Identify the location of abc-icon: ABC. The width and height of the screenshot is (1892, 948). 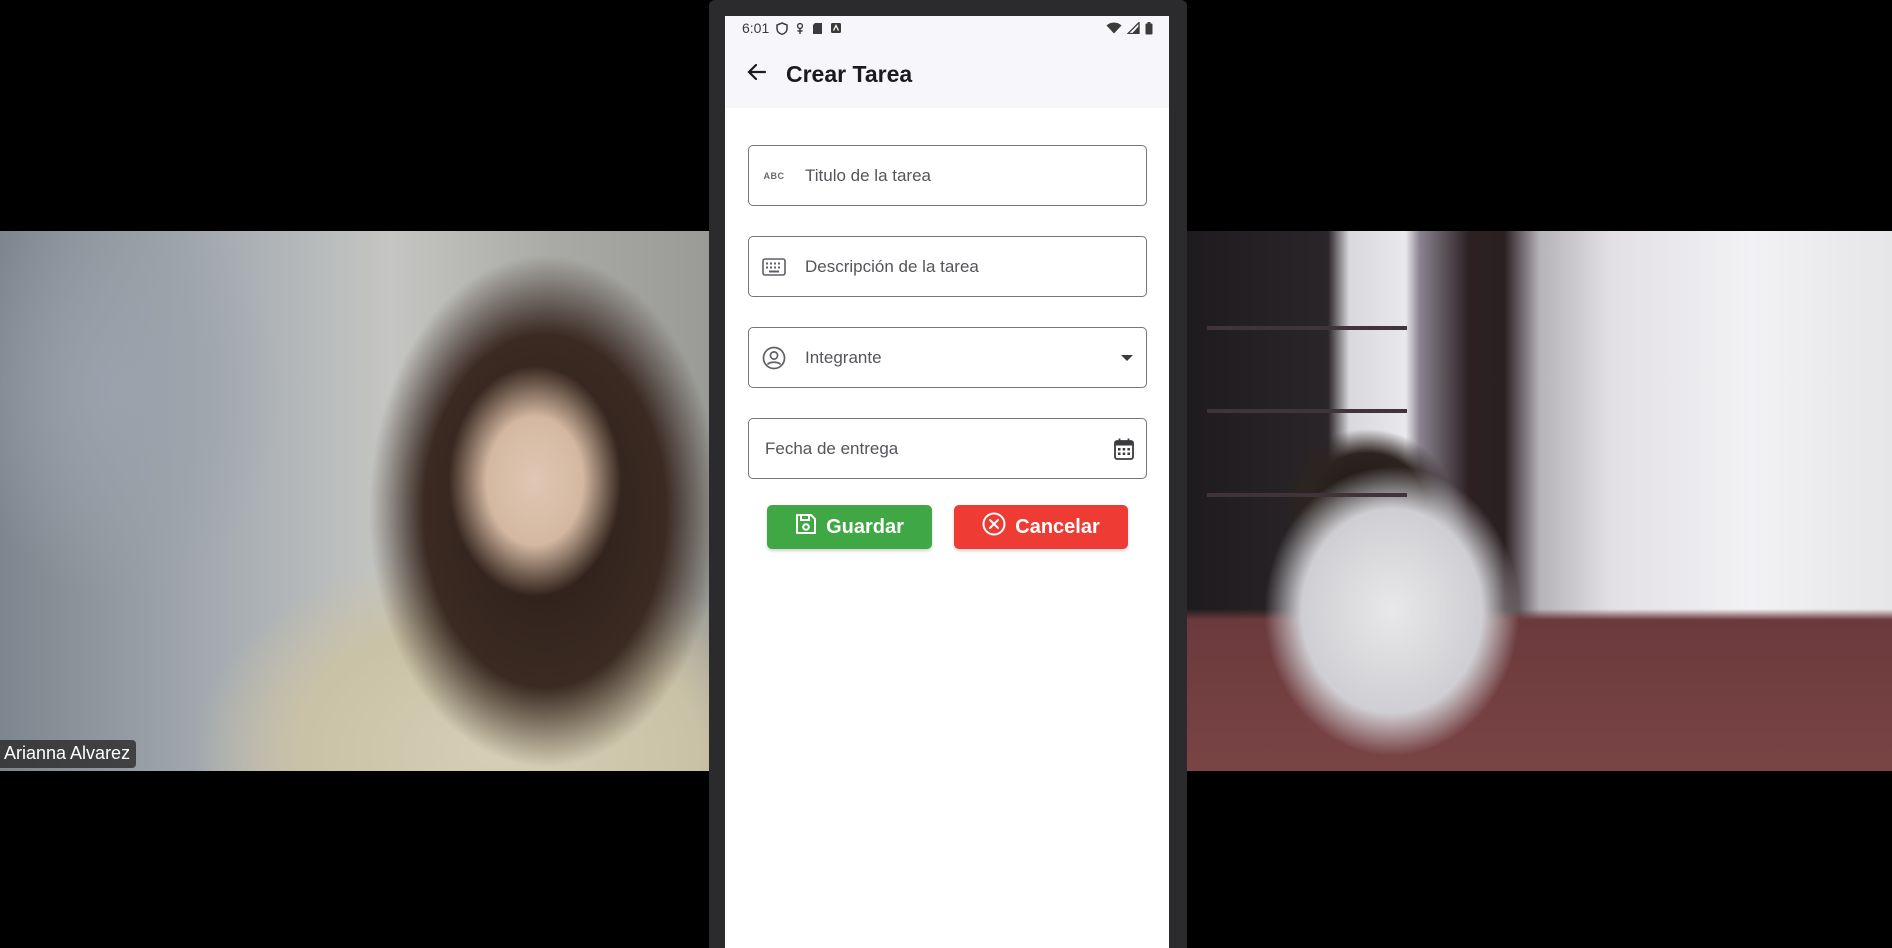
(774, 175).